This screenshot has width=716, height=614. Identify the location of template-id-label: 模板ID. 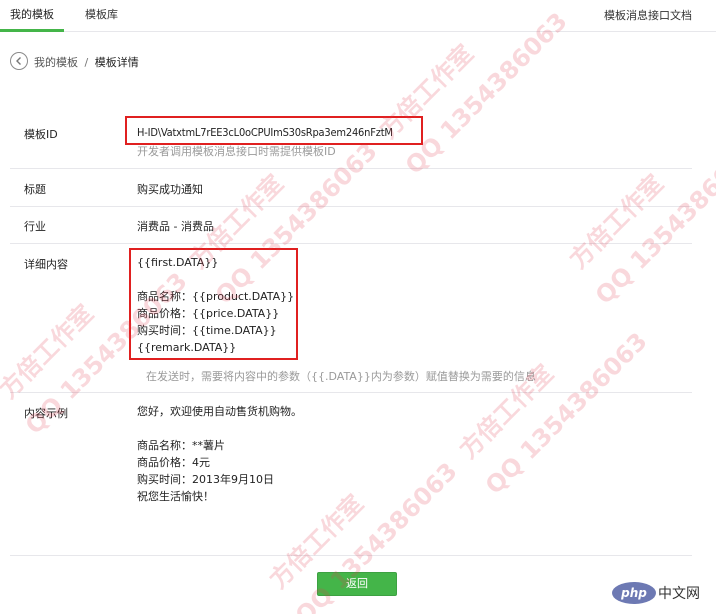
(41, 134).